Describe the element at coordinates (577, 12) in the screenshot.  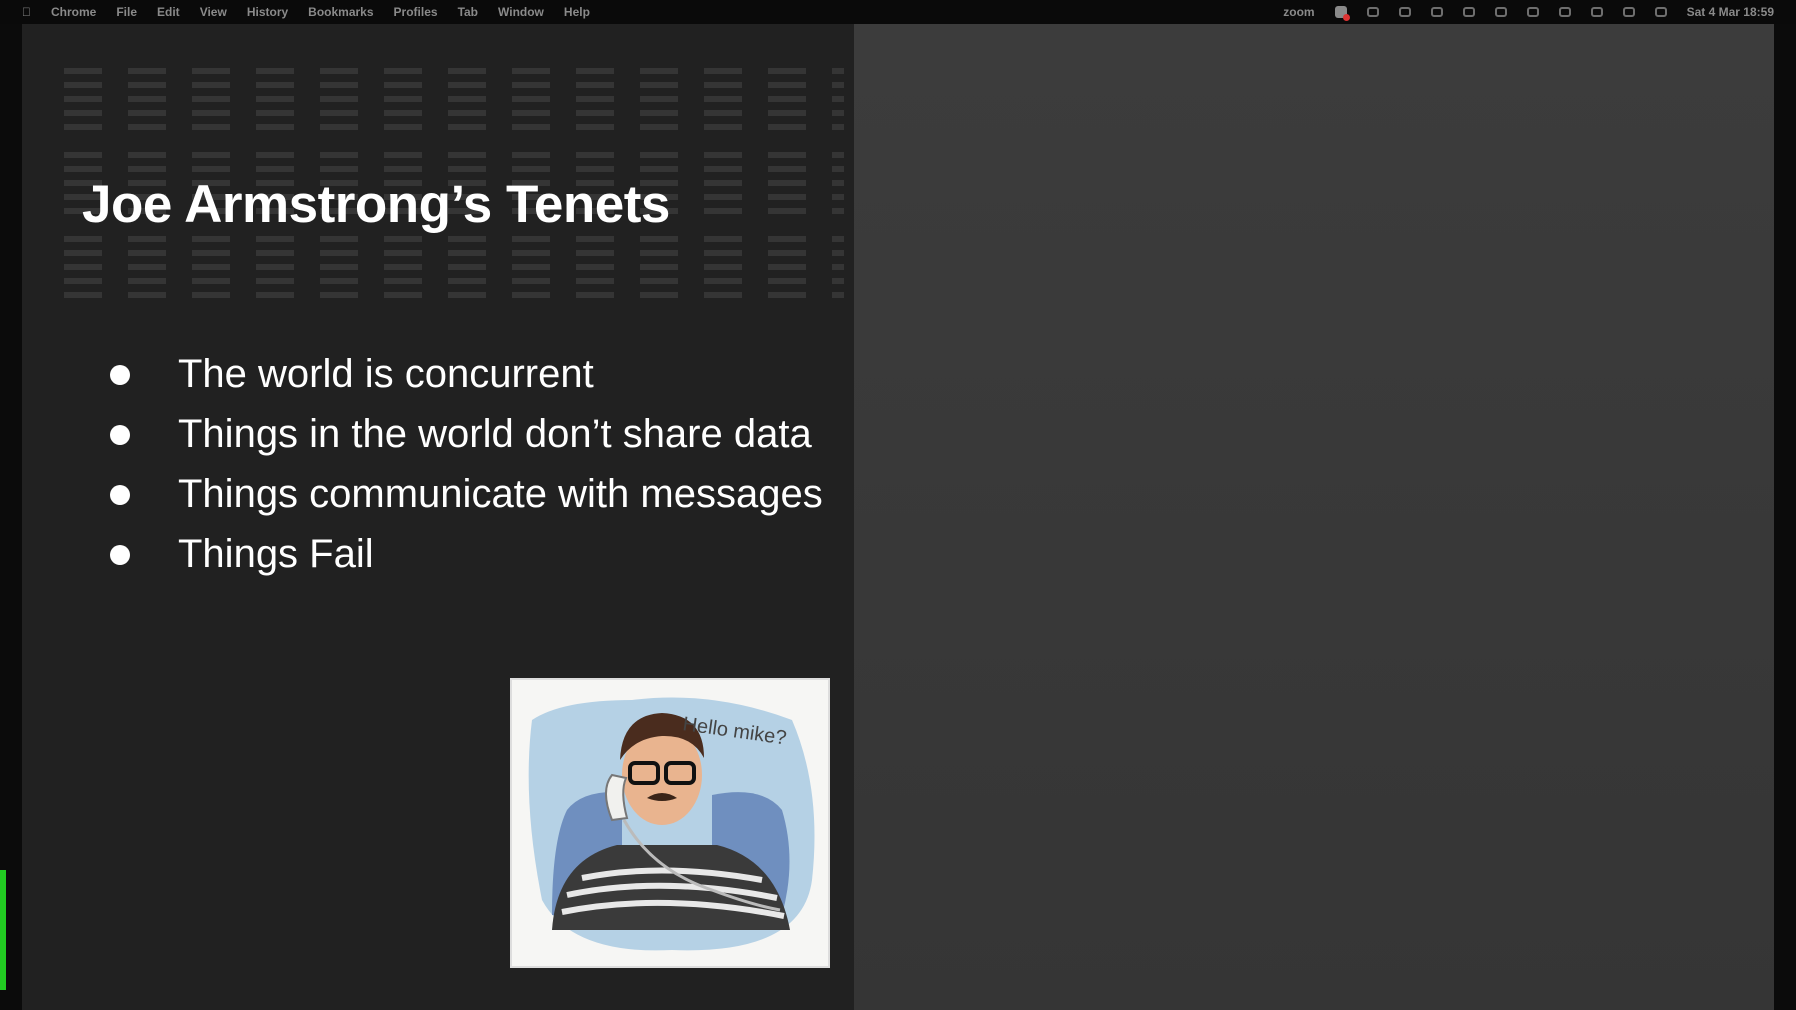
I see `menu-help: Help` at that location.